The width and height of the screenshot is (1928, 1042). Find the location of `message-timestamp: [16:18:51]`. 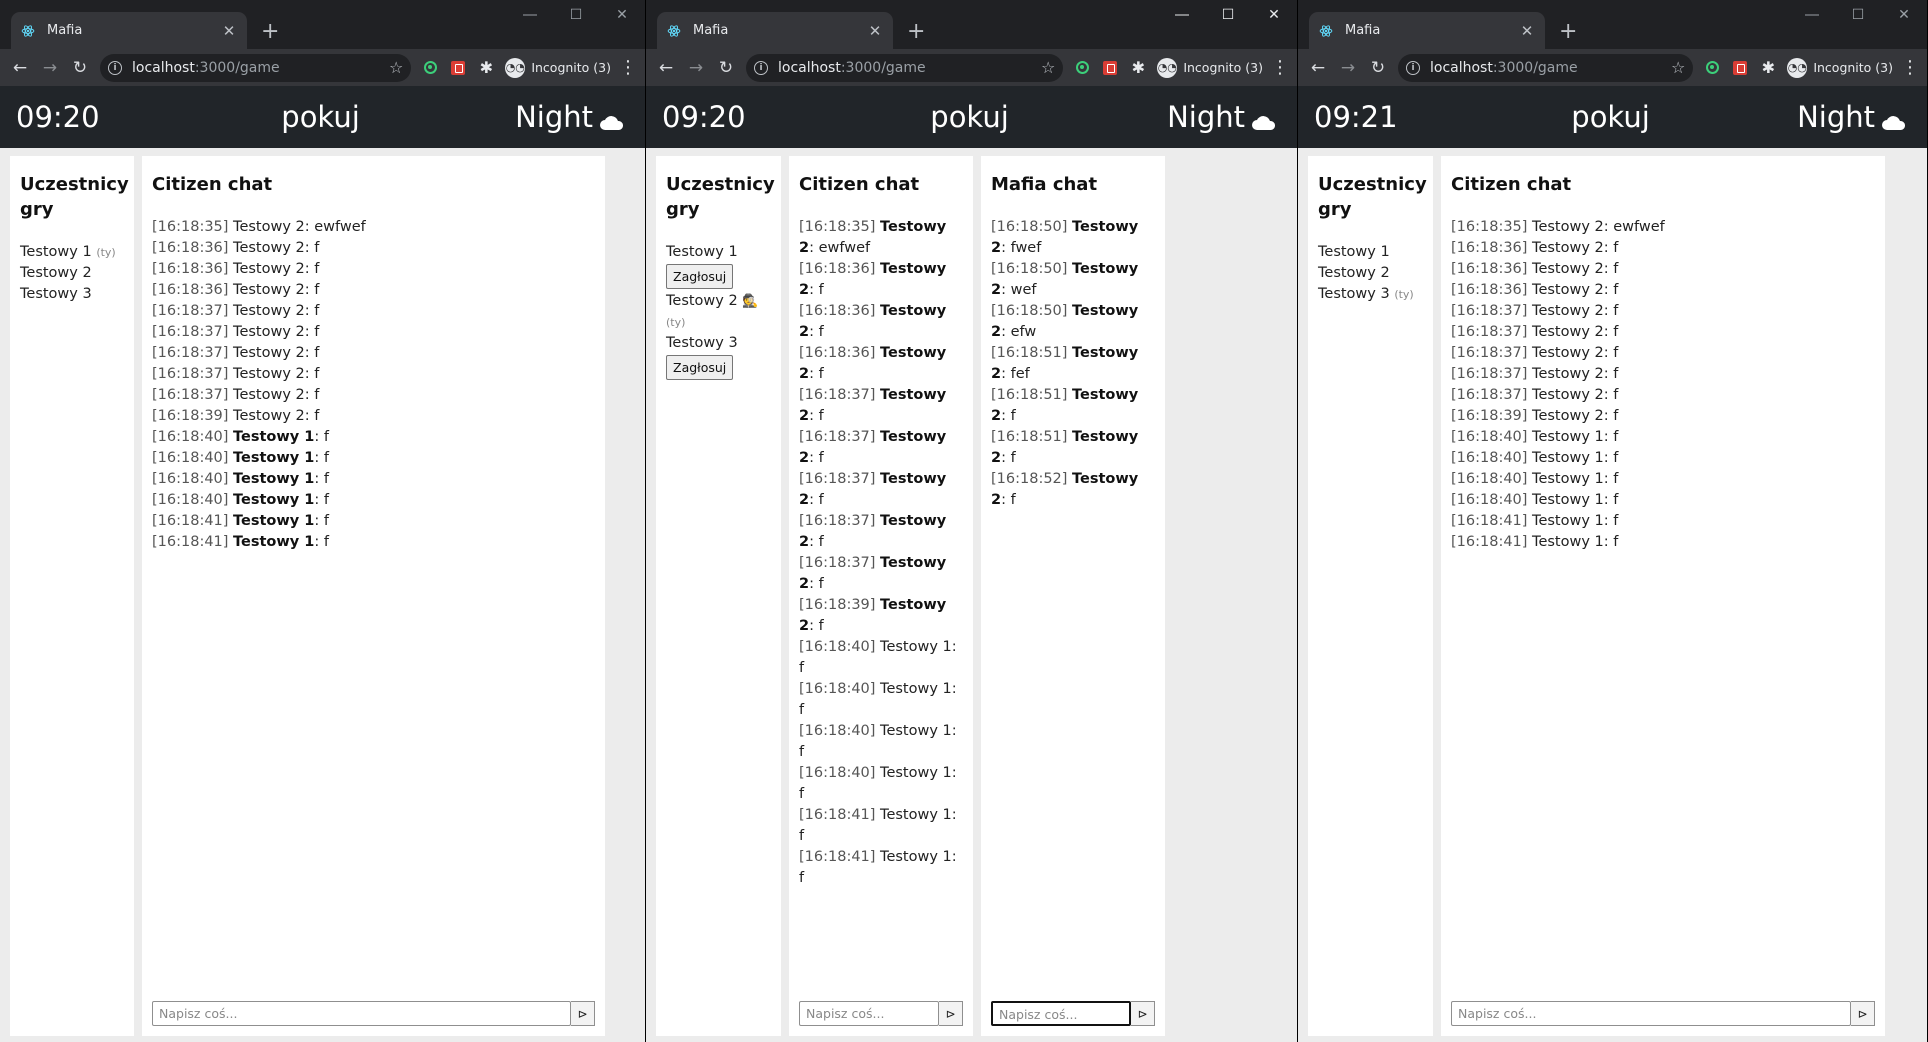

message-timestamp: [16:18:51] is located at coordinates (1032, 395).